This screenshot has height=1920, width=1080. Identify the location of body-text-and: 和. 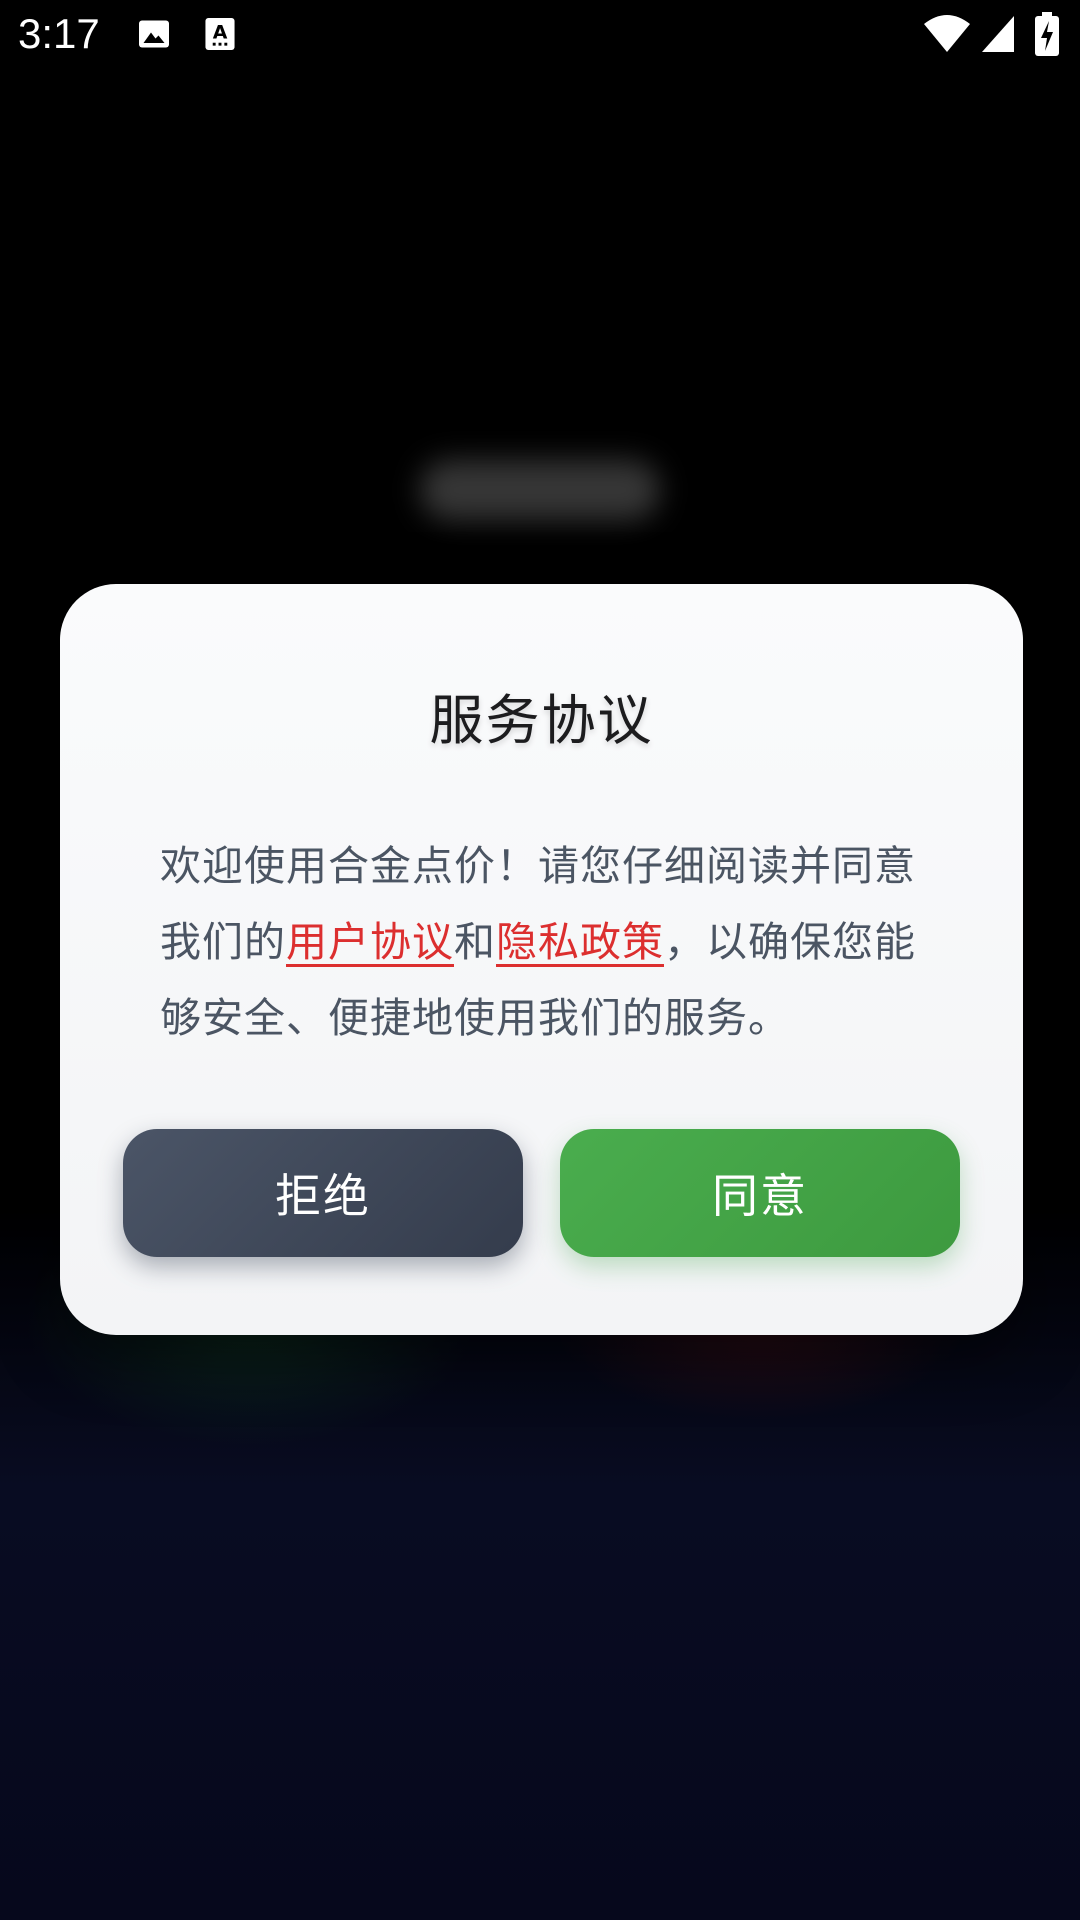
(475, 942).